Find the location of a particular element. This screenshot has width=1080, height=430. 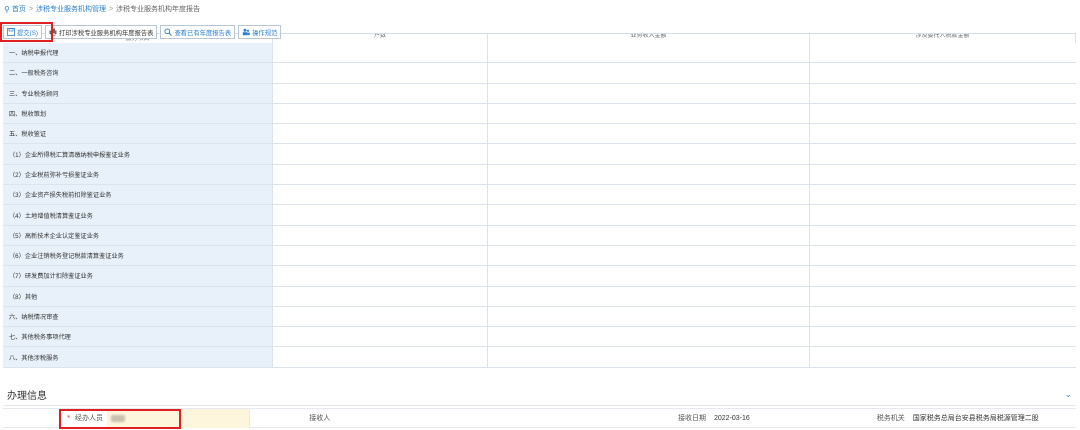

service-item-label: （8）其他 is located at coordinates (138, 296).